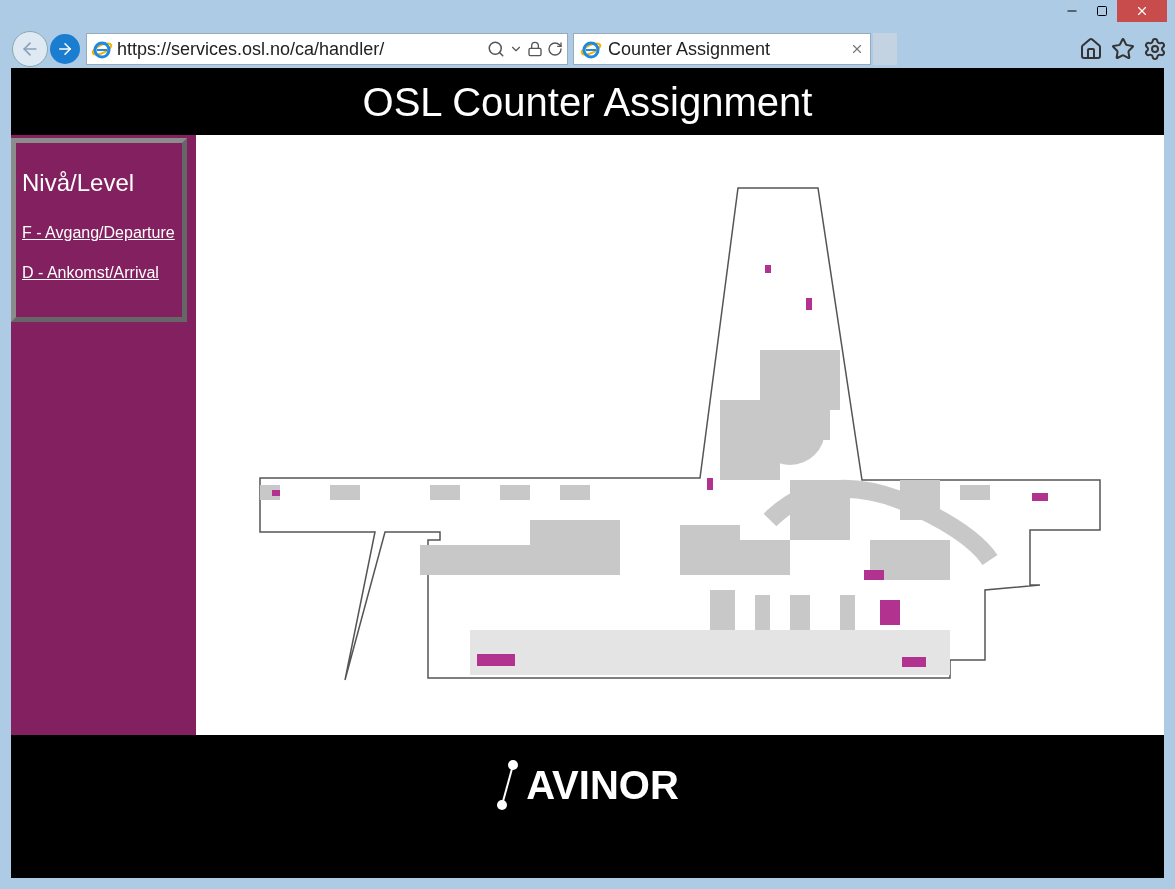  I want to click on lock-icon, so click(535, 49).